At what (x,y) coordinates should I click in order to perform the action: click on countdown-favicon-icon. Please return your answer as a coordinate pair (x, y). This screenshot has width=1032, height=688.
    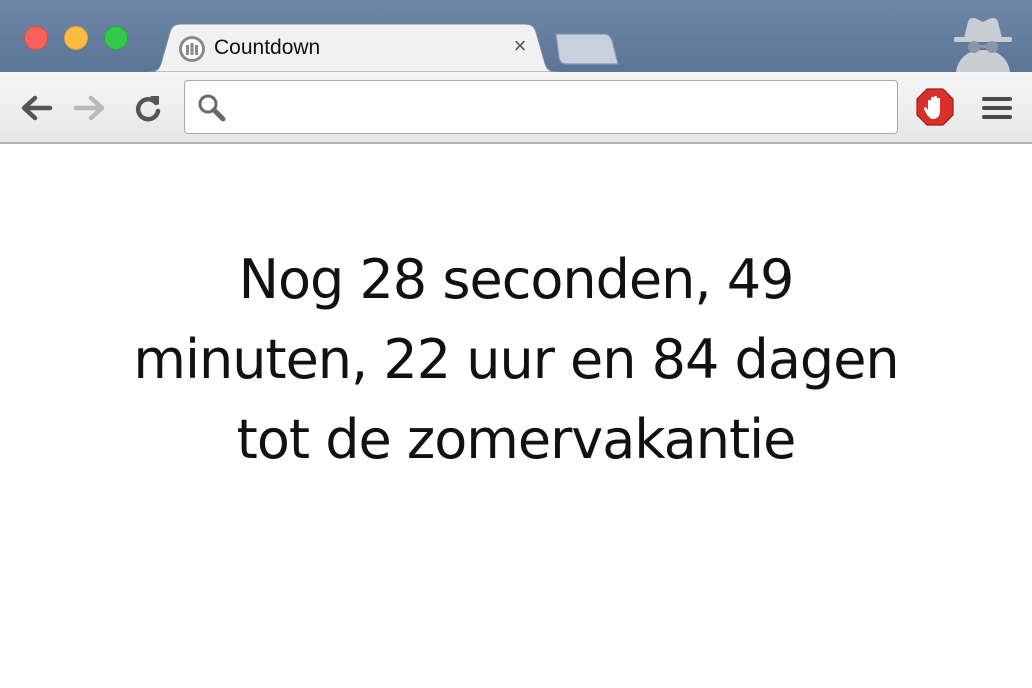
    Looking at the image, I should click on (192, 49).